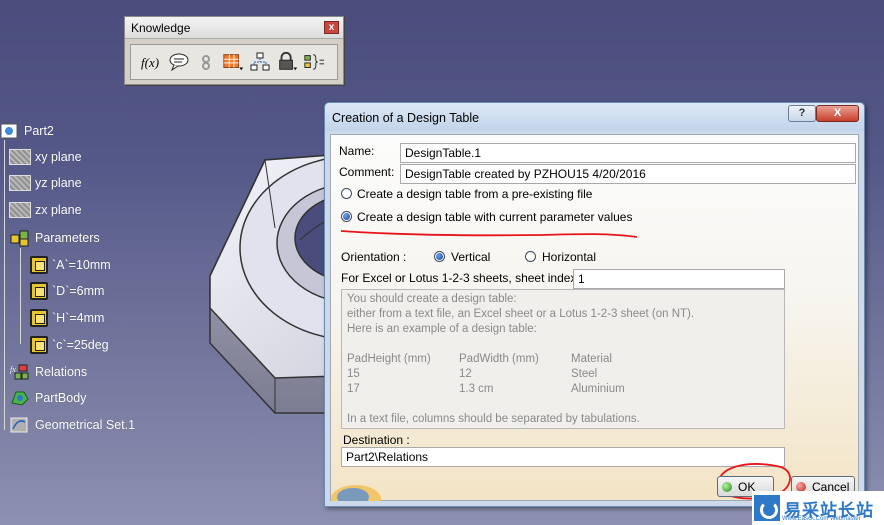 This screenshot has height=525, width=884. I want to click on svg-text: f(x), so click(150, 62).